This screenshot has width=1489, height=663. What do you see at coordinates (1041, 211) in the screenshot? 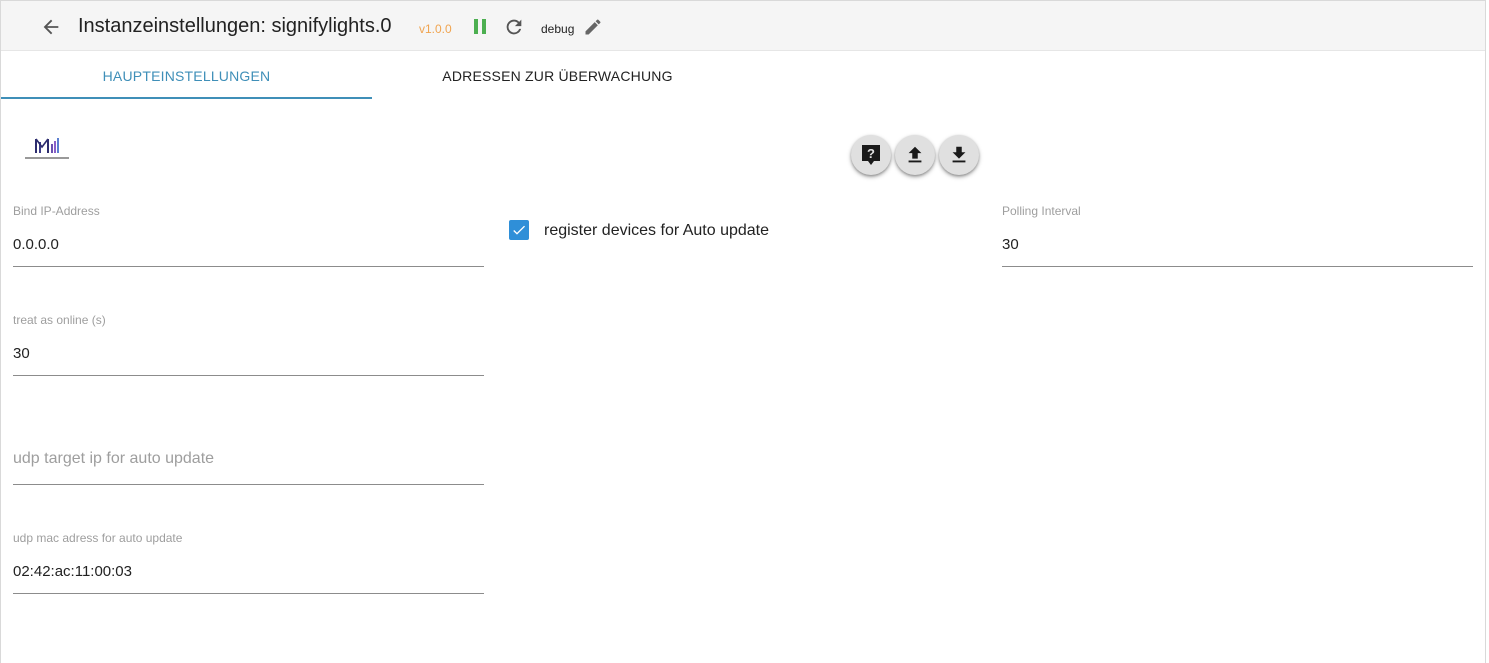
I see `polling-interval-label: Polling Interval` at bounding box center [1041, 211].